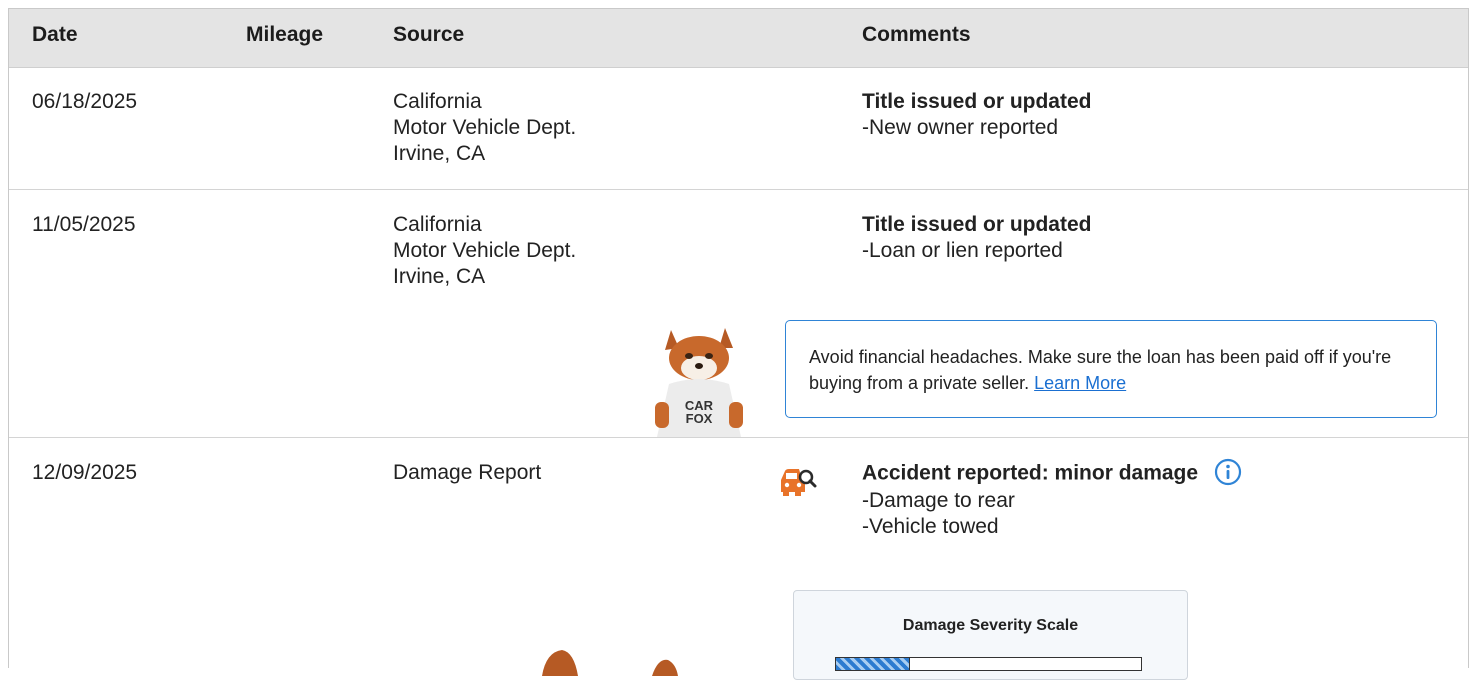  Describe the element at coordinates (938, 500) in the screenshot. I see `comment-detail: -Damage to rear` at that location.